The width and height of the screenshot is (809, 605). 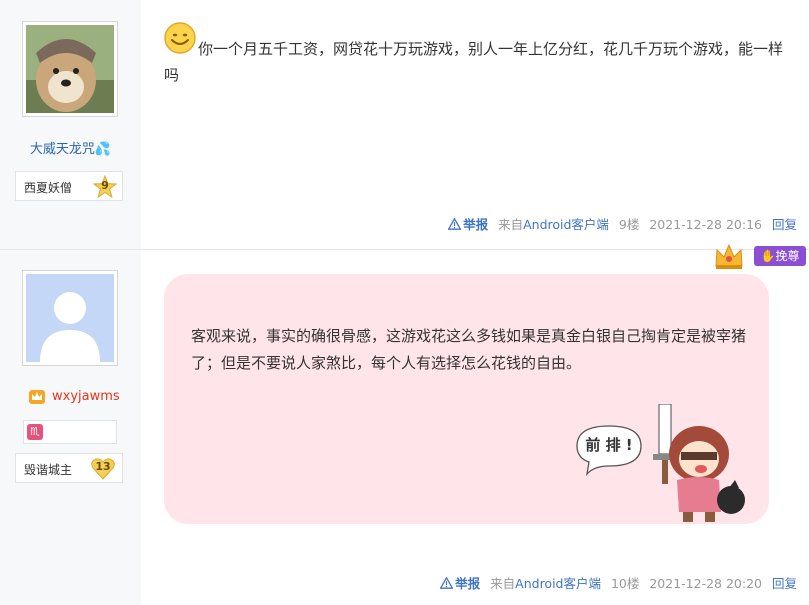 What do you see at coordinates (705, 583) in the screenshot?
I see `post-time: 2021-12-28 20:20` at bounding box center [705, 583].